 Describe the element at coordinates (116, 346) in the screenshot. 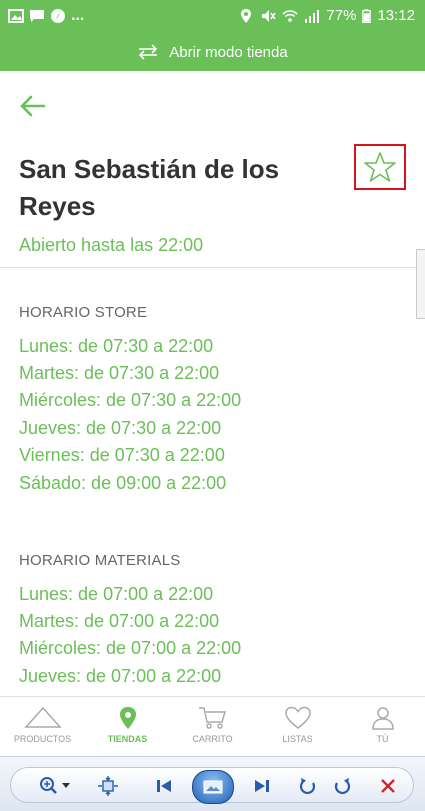

I see `schedule-line: Lunes: de 07:30 a 22:00` at that location.